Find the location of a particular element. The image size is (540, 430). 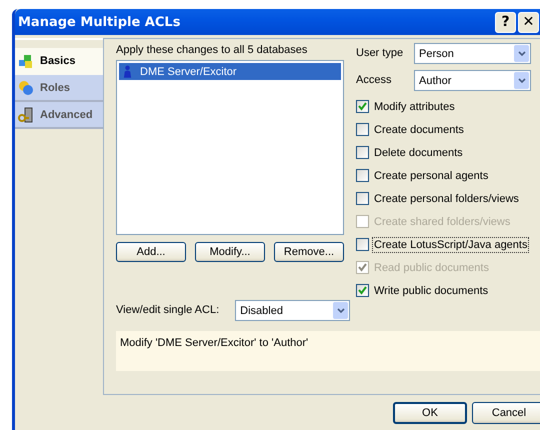

sidebar-tab: Advanced is located at coordinates (59, 115).